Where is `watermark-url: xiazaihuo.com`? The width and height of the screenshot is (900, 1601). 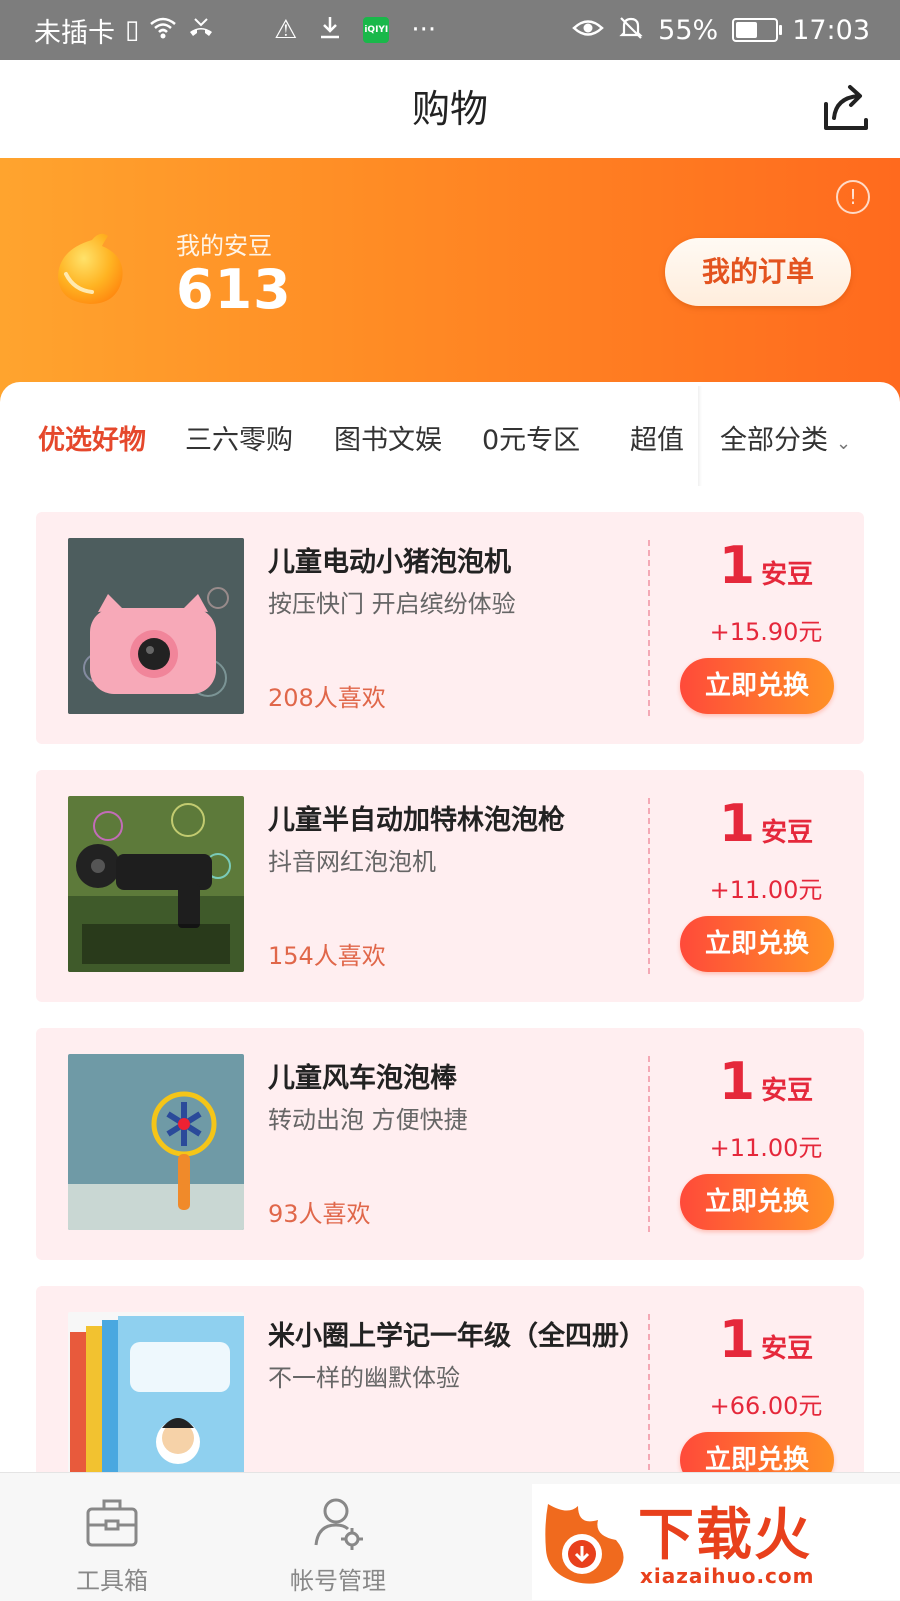
watermark-url: xiazaihuo.com is located at coordinates (727, 1576).